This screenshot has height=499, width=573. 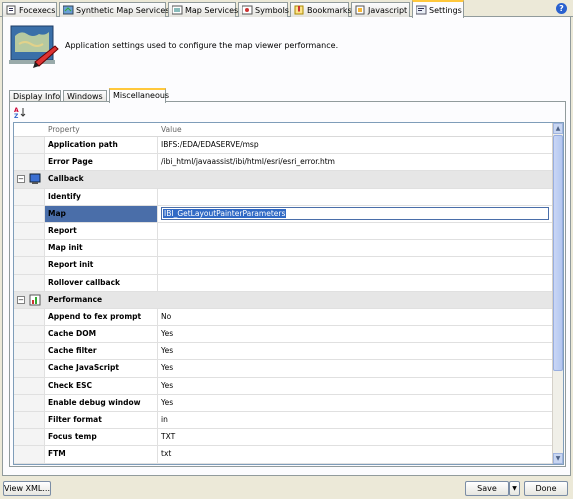 I want to click on group-row: − Performance, so click(x=284, y=300).